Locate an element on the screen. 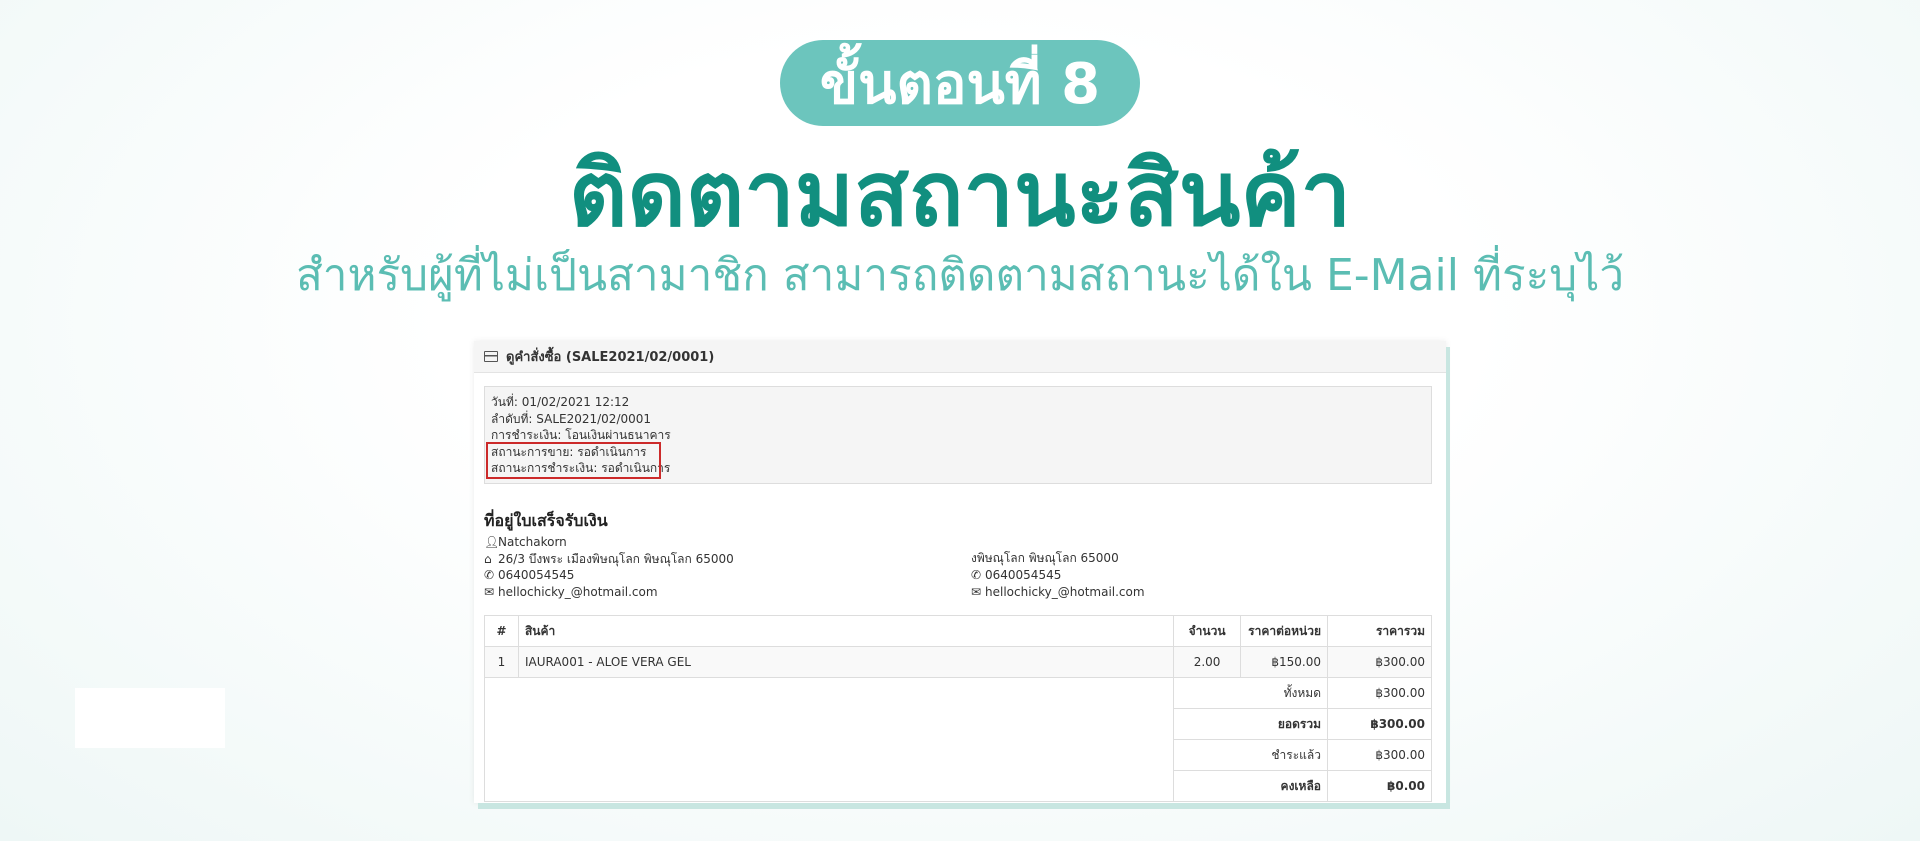 Image resolution: width=1920 pixels, height=841 pixels. shipping-email-row: ✉ hellochicky_@hotmail.com is located at coordinates (1058, 592).